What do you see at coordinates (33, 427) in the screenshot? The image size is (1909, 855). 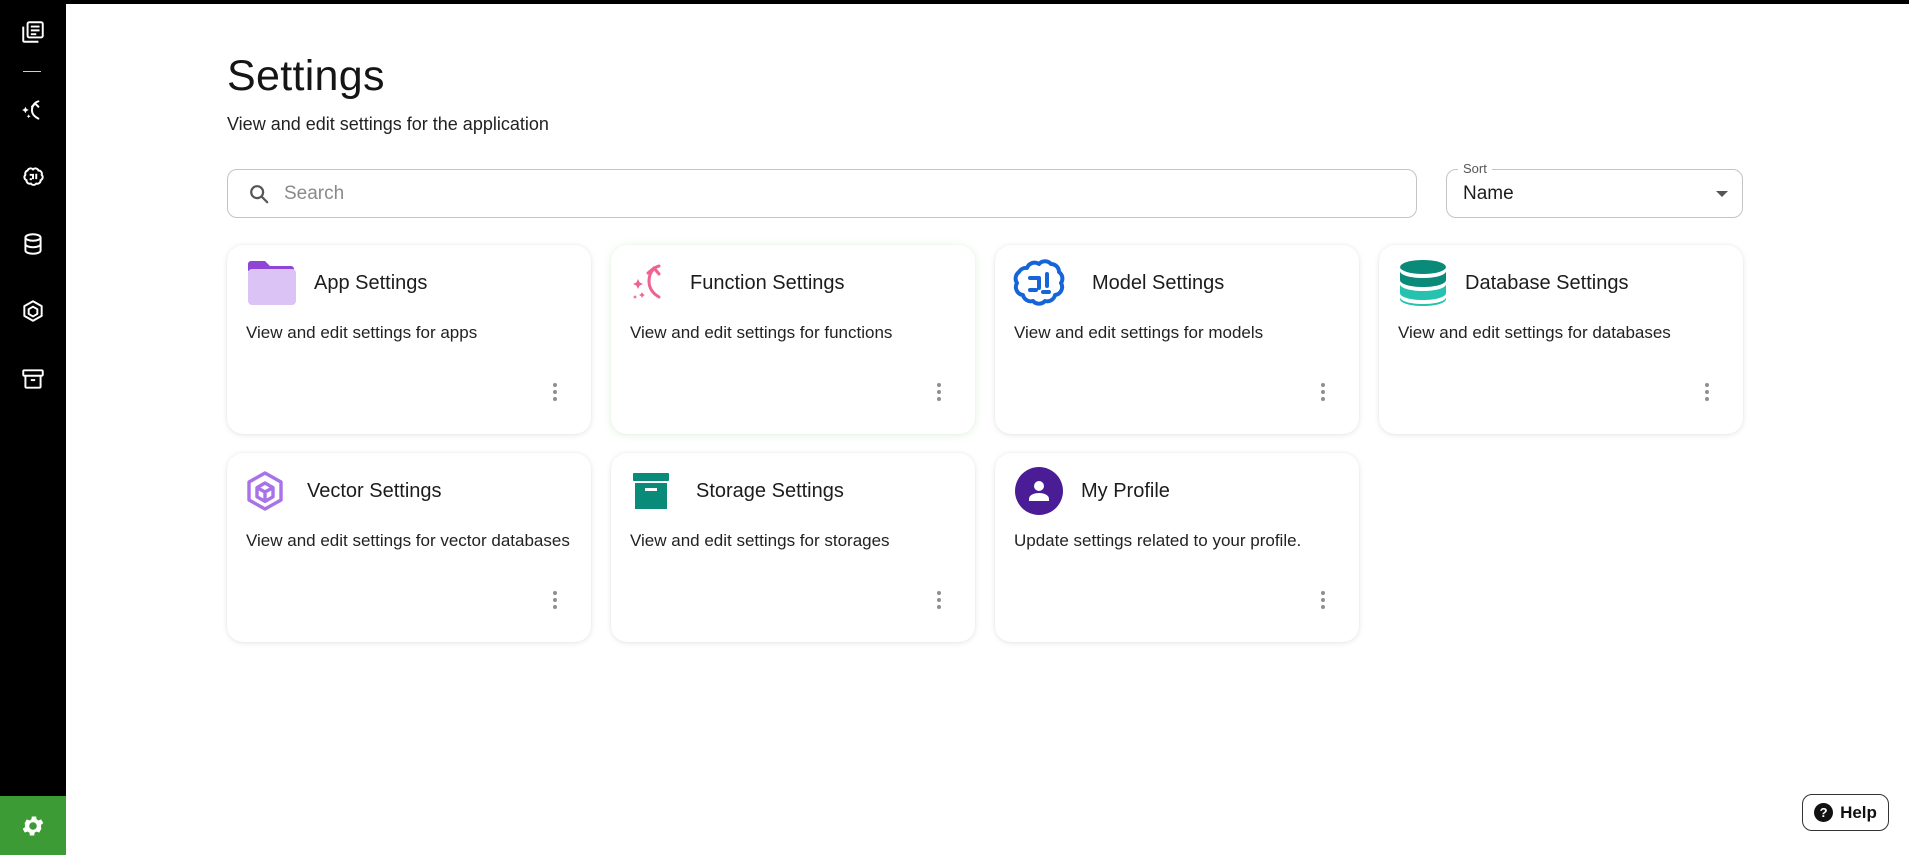 I see `sidebar` at bounding box center [33, 427].